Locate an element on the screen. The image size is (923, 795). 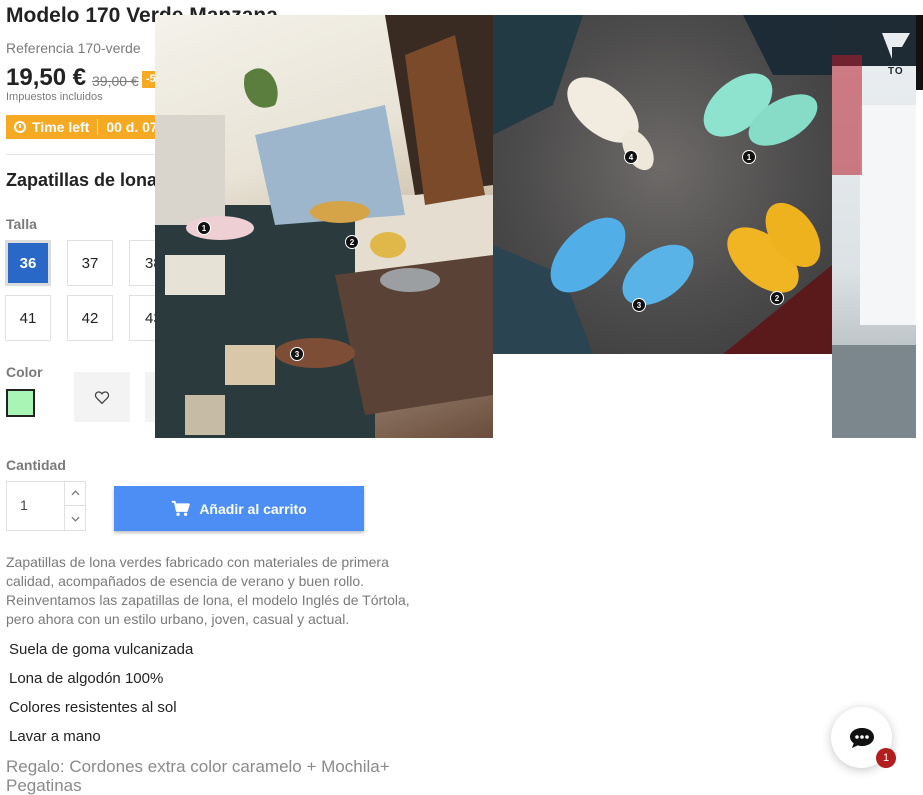
quantity-increase-button is located at coordinates (75, 493).